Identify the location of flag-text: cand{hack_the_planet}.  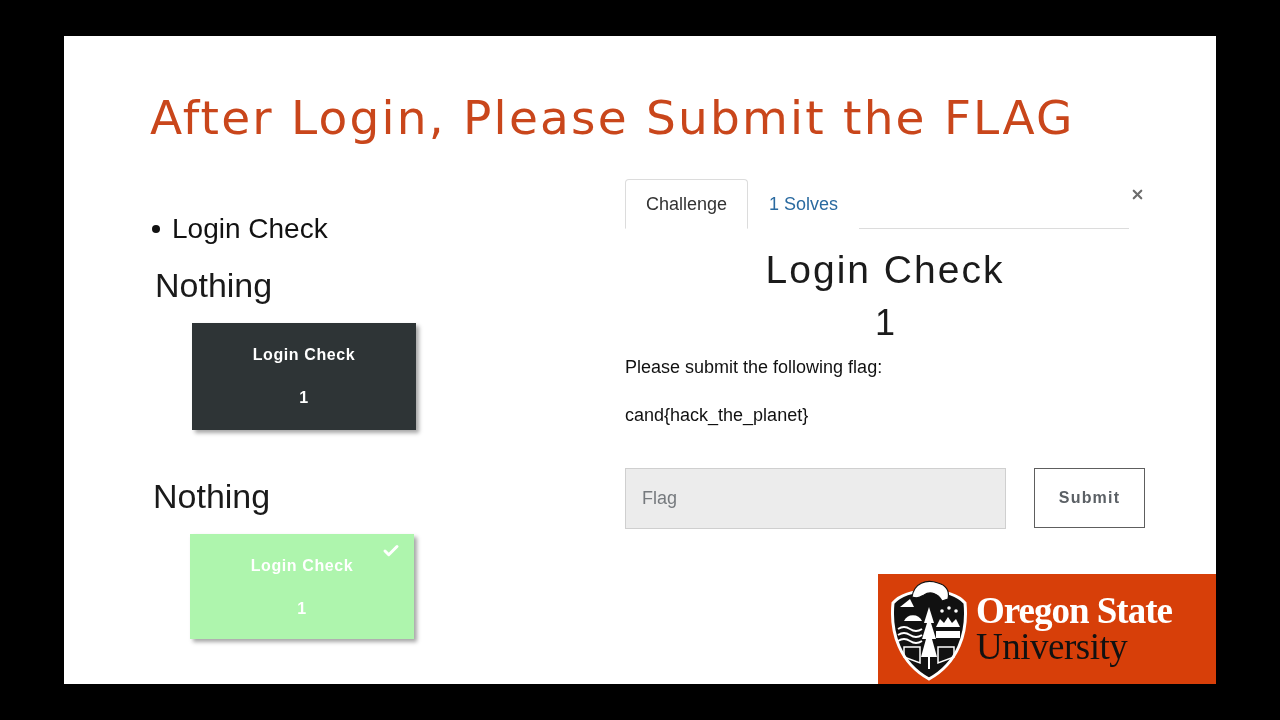
(717, 415).